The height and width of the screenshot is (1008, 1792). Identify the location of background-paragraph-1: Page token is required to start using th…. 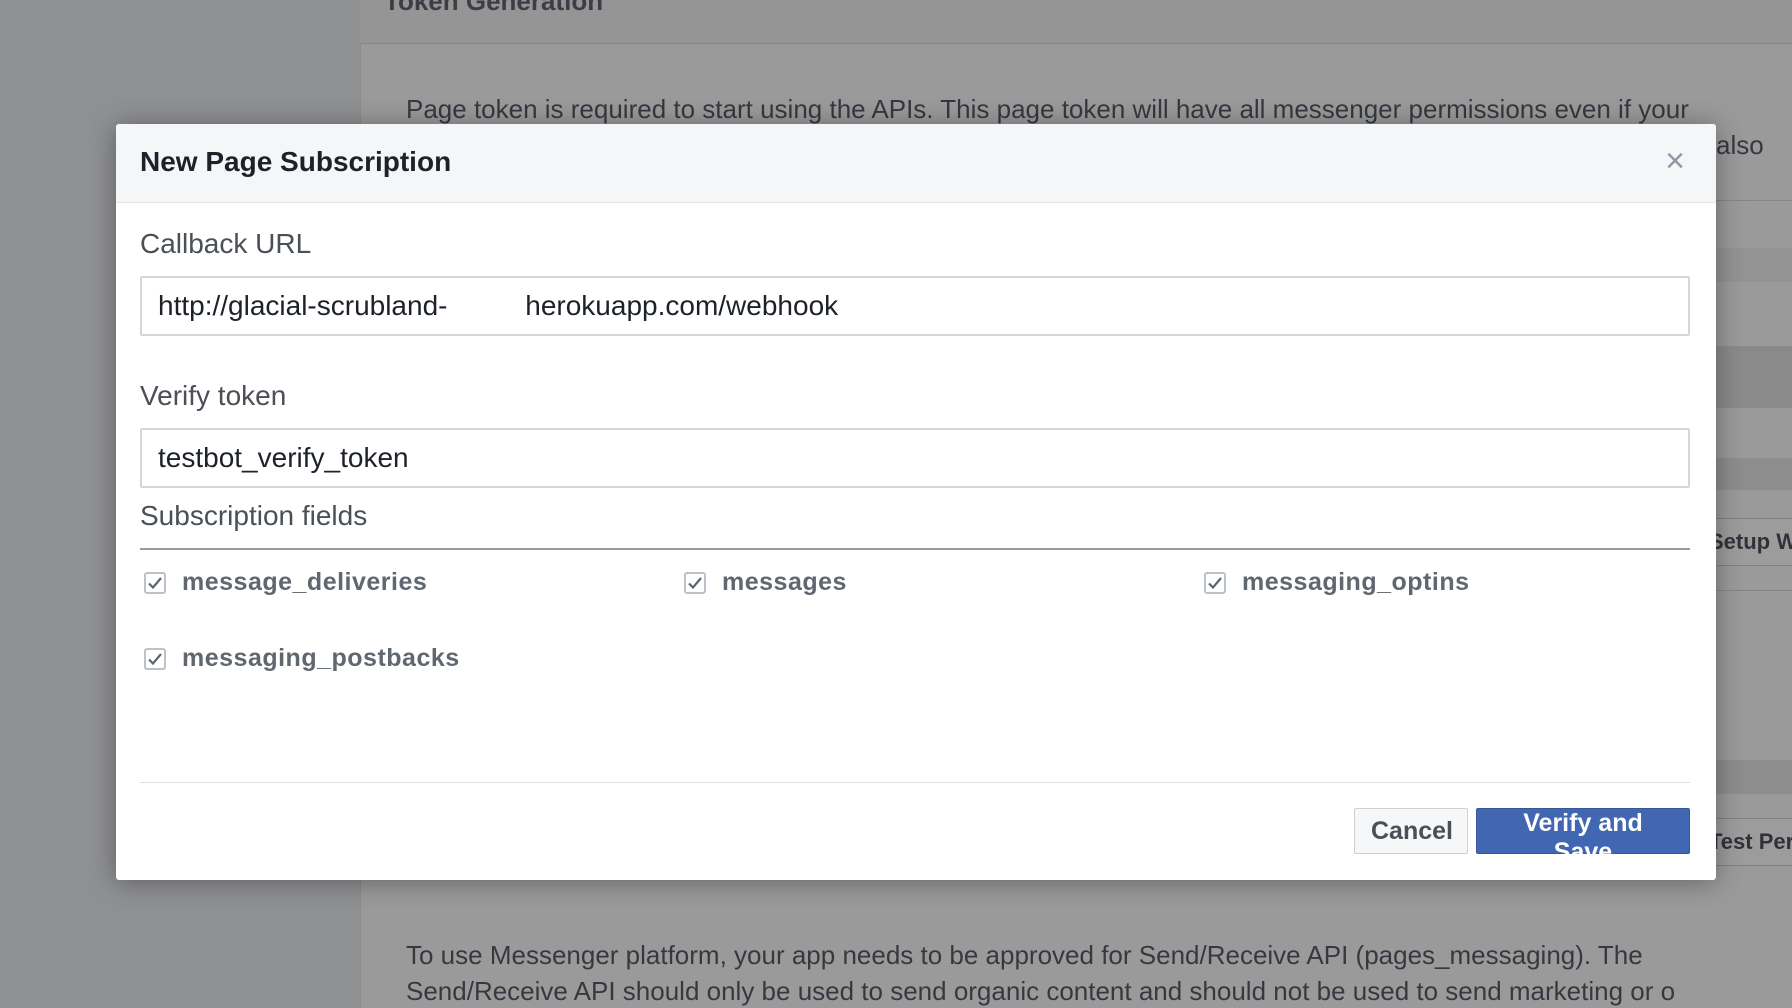
(1047, 109).